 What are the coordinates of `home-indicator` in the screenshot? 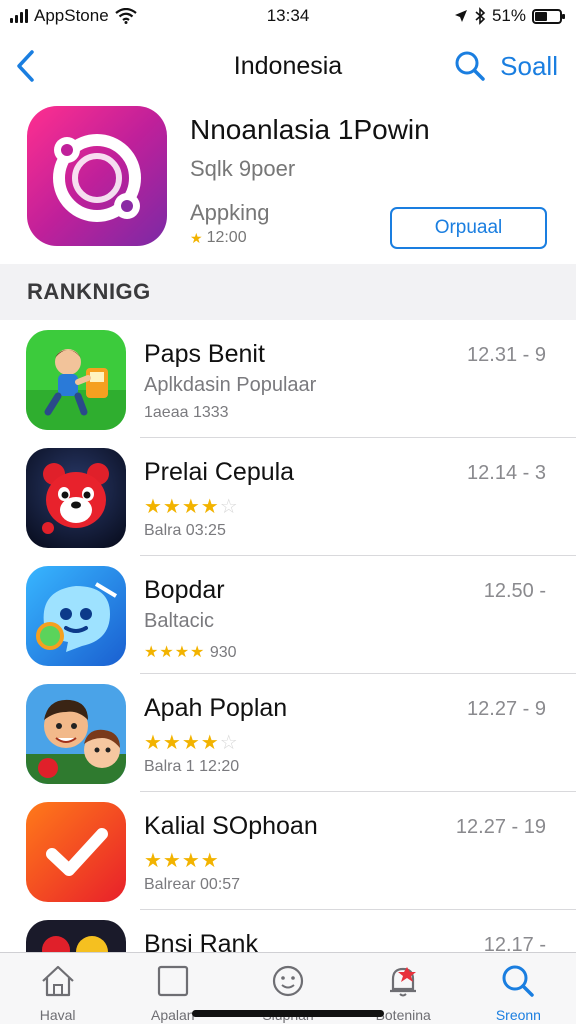 It's located at (288, 1013).